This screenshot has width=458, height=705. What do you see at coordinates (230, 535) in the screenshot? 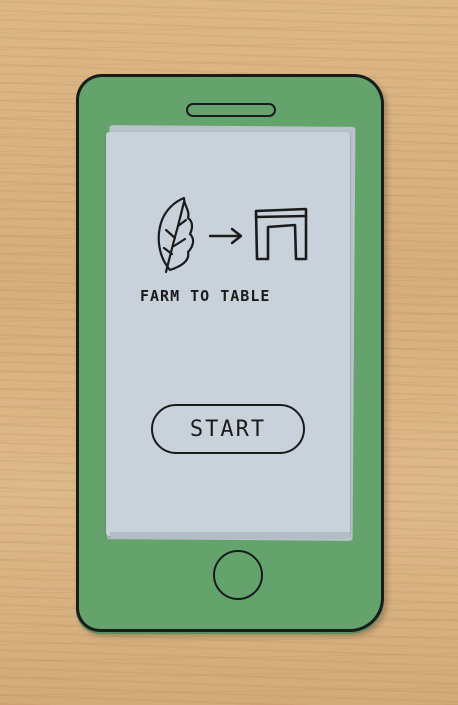
I see `screen-paper-edge` at bounding box center [230, 535].